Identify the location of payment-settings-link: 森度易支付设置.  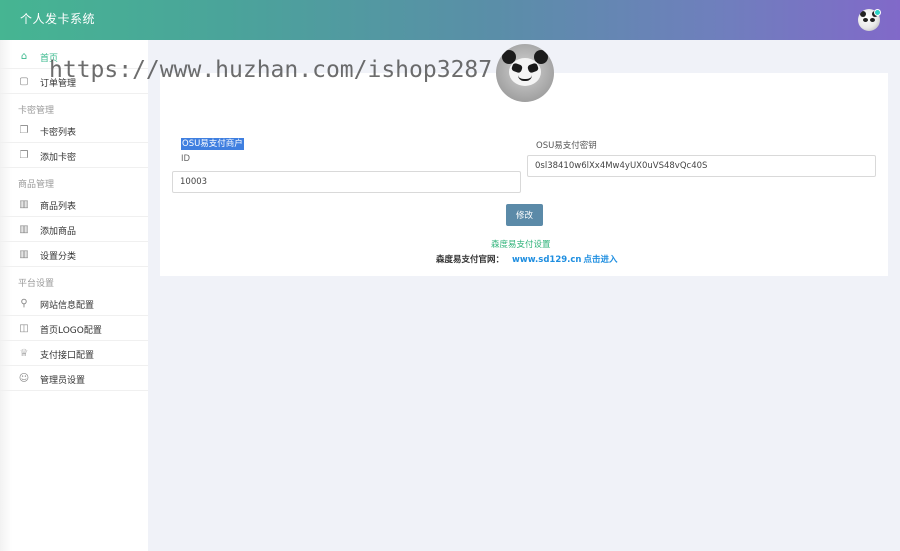
(521, 244).